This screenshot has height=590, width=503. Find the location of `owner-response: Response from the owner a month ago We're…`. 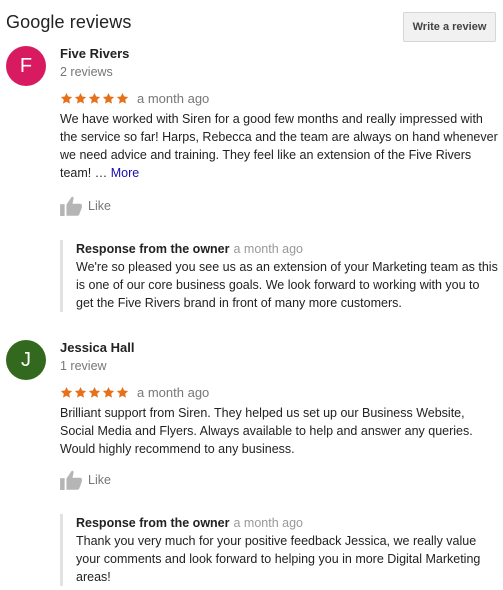

owner-response: Response from the owner a month ago We're… is located at coordinates (280, 276).